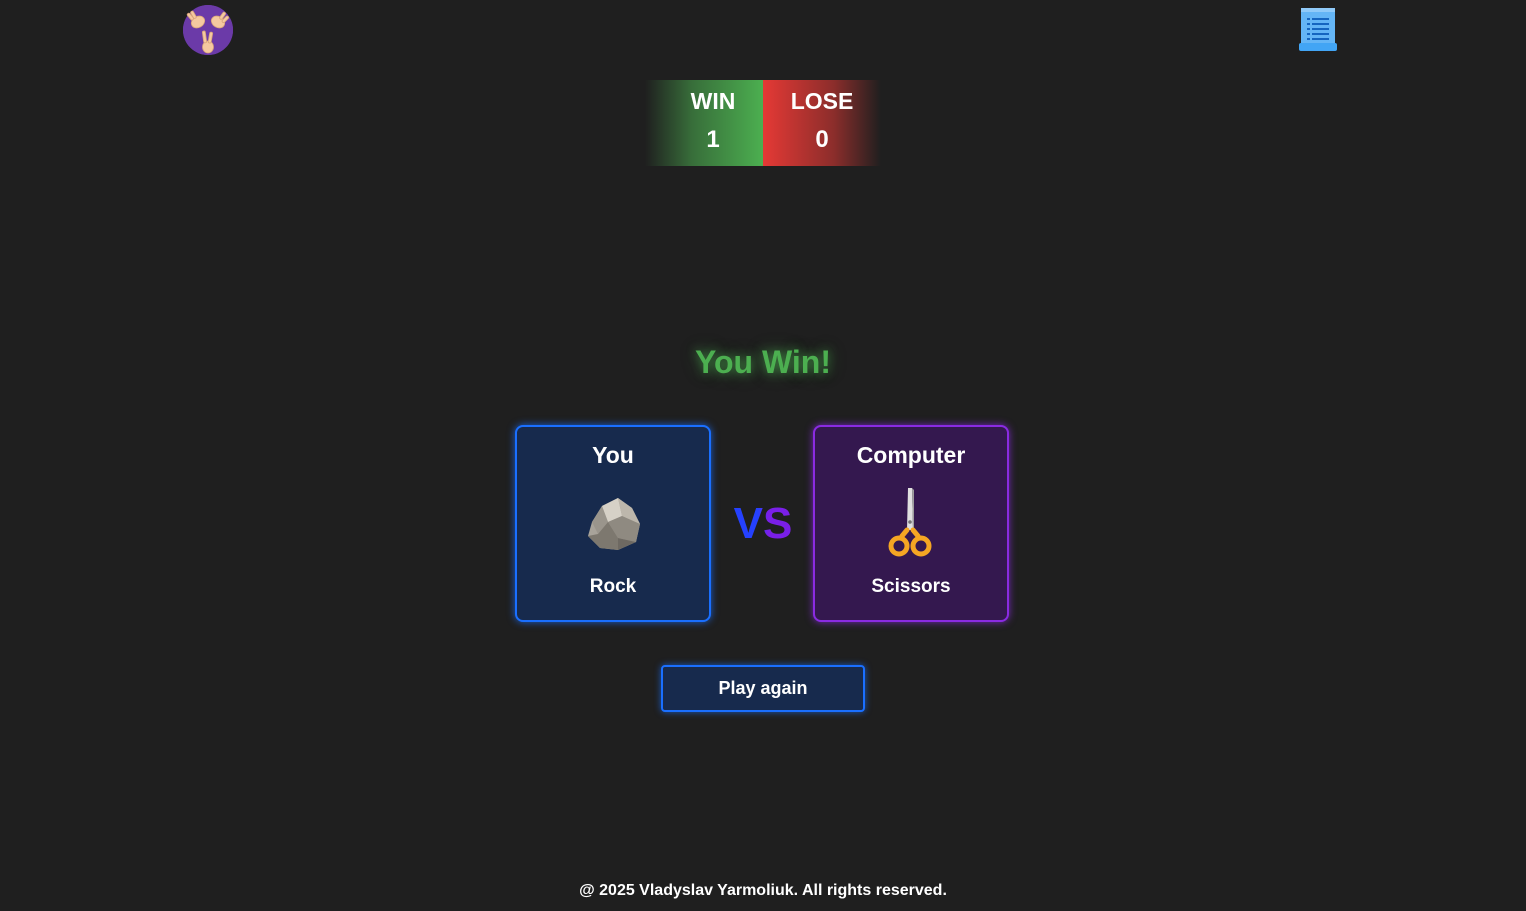 This screenshot has width=1526, height=911. Describe the element at coordinates (911, 455) in the screenshot. I see `computer-title: Computer` at that location.